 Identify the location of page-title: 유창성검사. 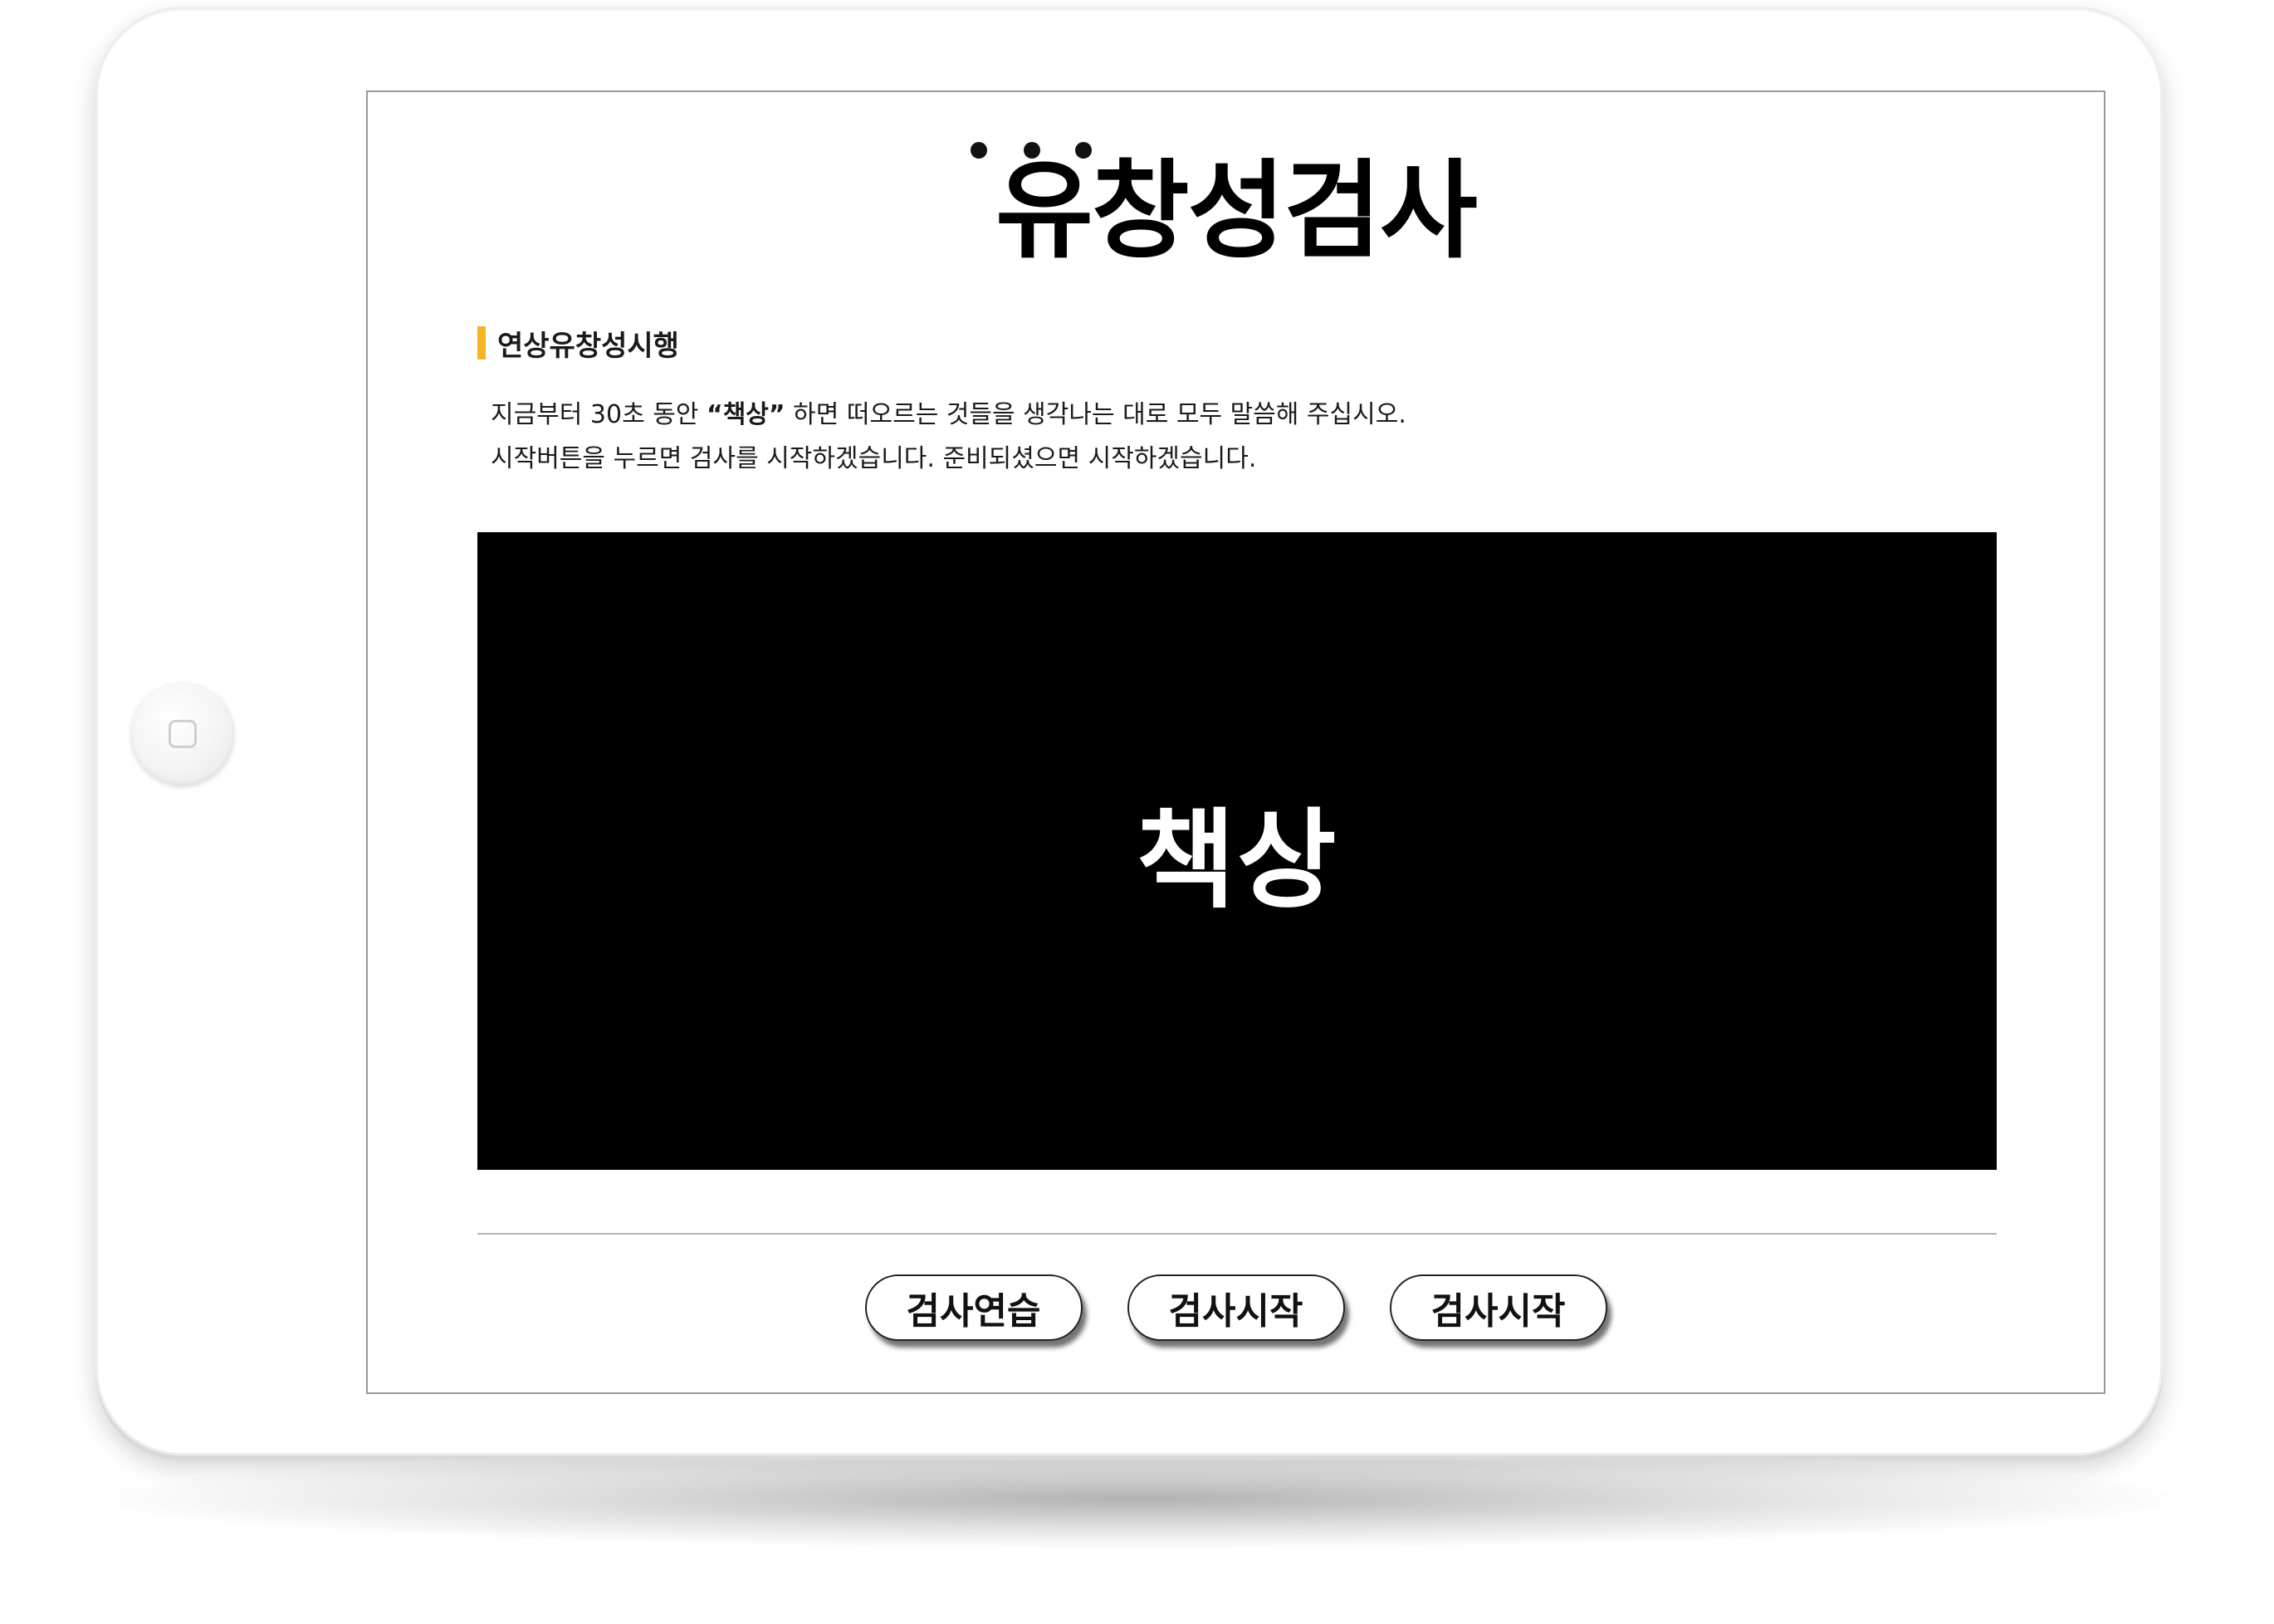
(1236, 211).